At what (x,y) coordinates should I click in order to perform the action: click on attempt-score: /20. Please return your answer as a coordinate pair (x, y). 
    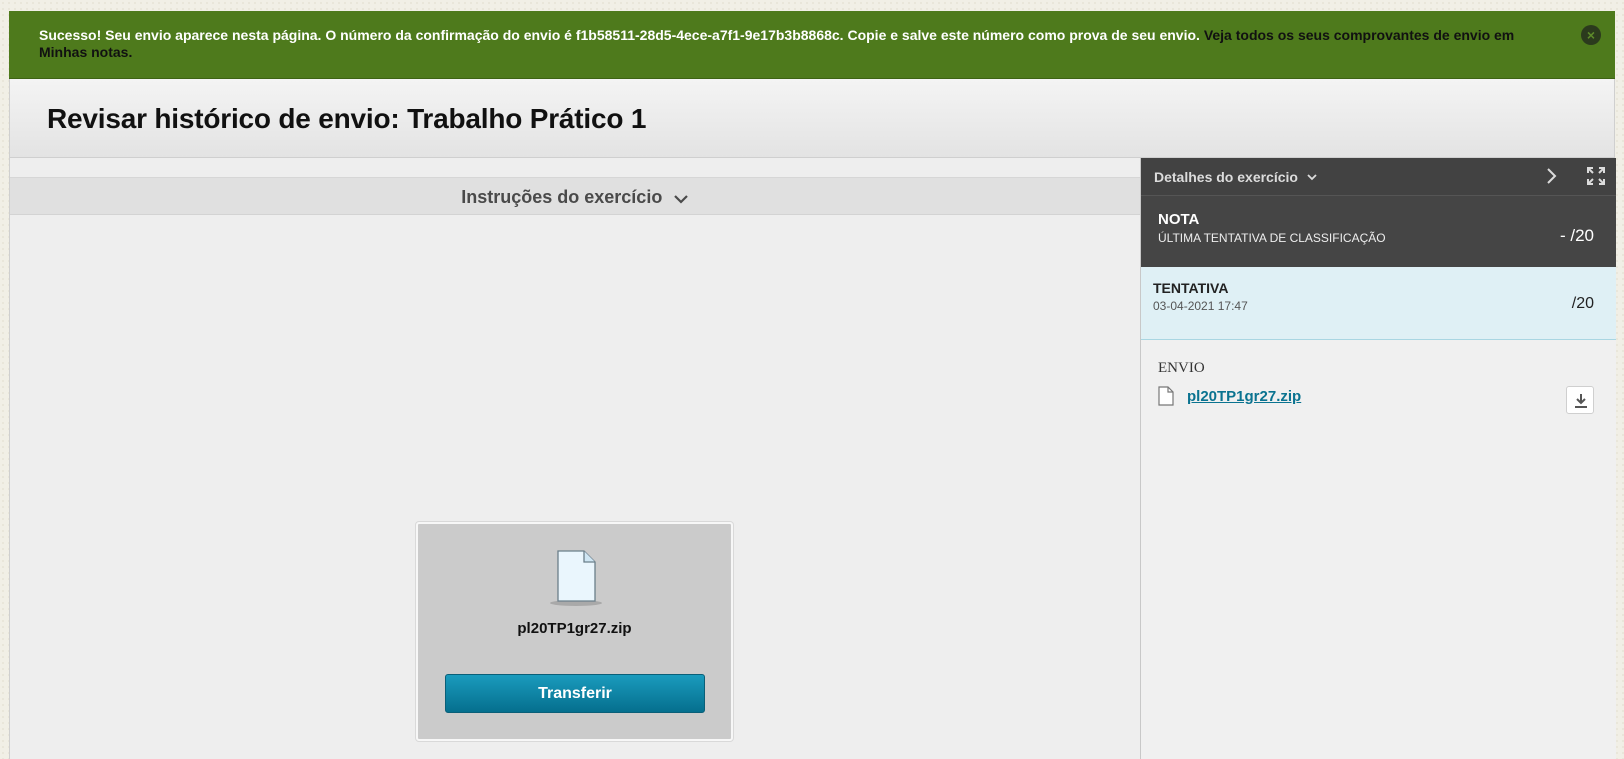
    Looking at the image, I should click on (1582, 303).